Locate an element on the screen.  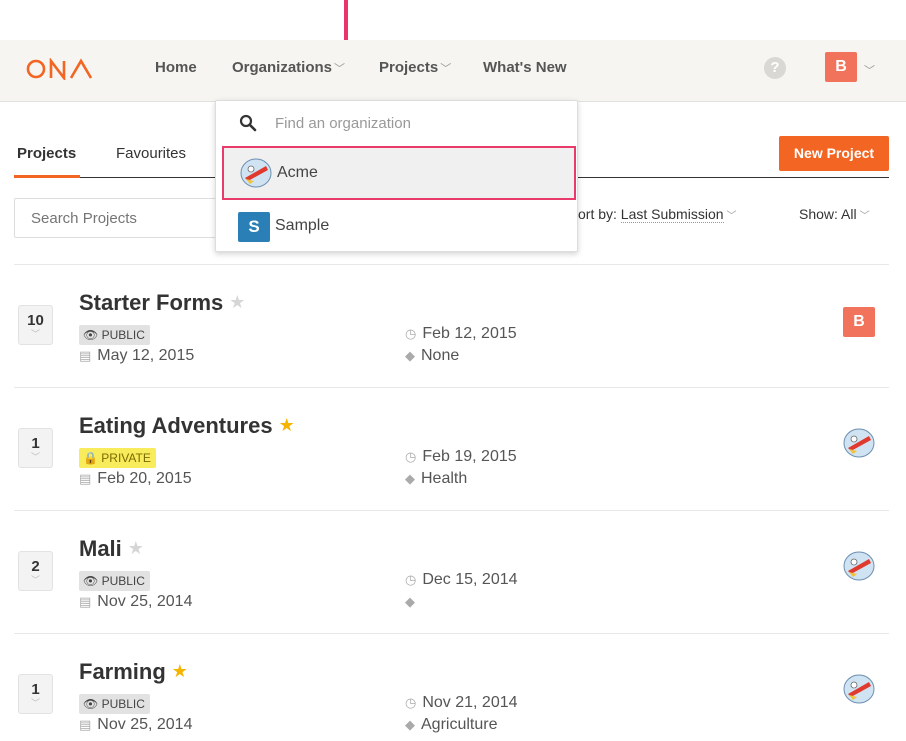
nav-whats-new: What's New is located at coordinates (525, 67).